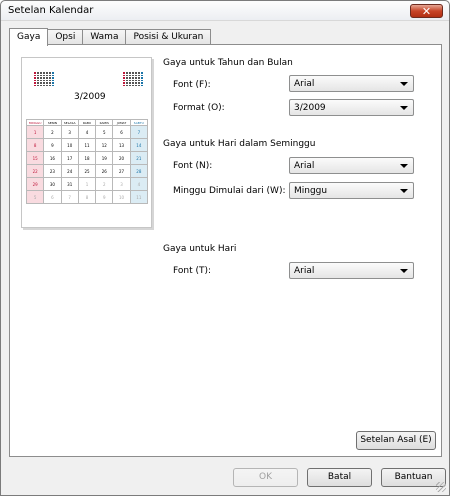 The width and height of the screenshot is (450, 496). What do you see at coordinates (351, 83) in the screenshot?
I see `year-month-font-select: Arial` at bounding box center [351, 83].